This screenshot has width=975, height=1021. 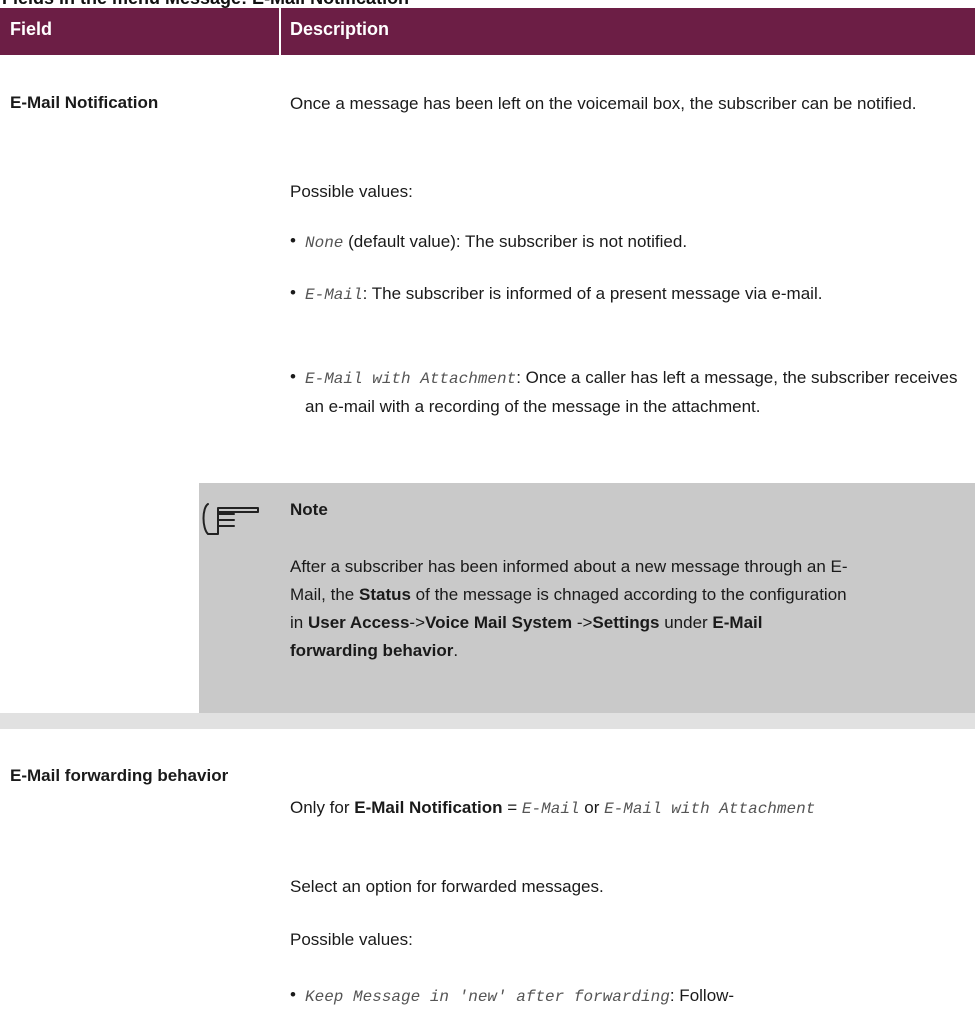 What do you see at coordinates (340, 29) in the screenshot?
I see `header-description: Description` at bounding box center [340, 29].